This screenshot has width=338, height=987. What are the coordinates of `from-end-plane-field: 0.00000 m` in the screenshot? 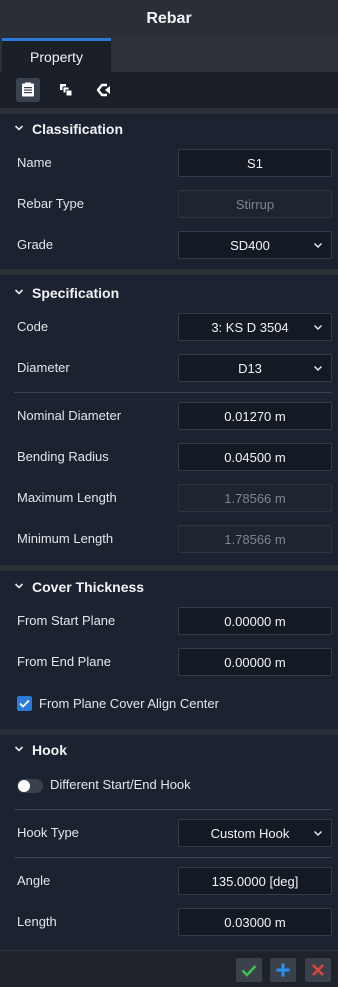 It's located at (255, 662).